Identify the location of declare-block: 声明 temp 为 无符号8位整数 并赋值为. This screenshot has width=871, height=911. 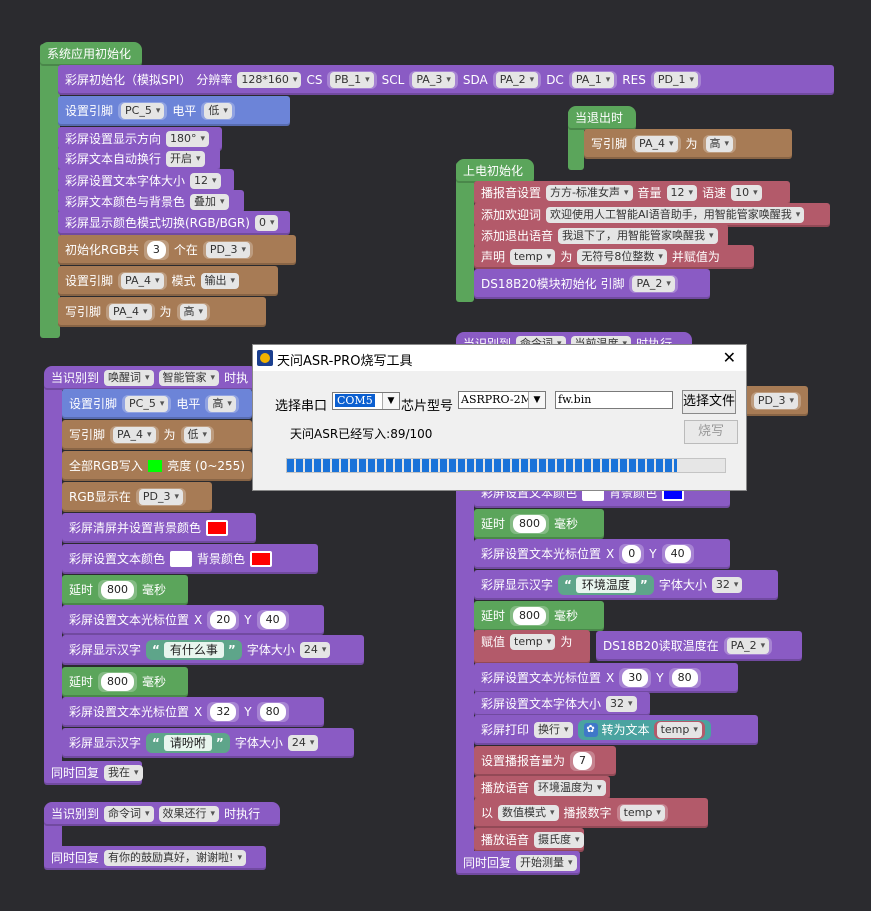
(614, 257).